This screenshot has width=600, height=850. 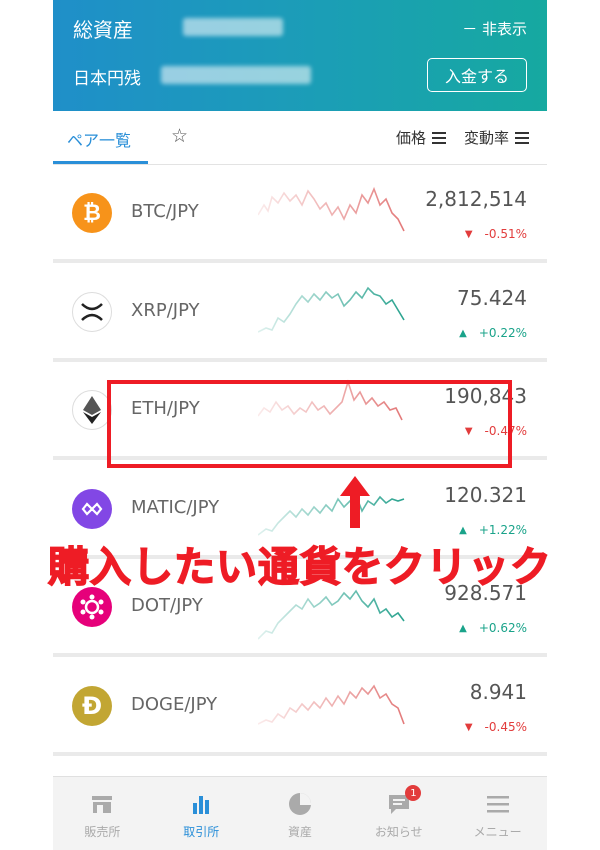 What do you see at coordinates (92, 607) in the screenshot?
I see `polkadot-icon` at bounding box center [92, 607].